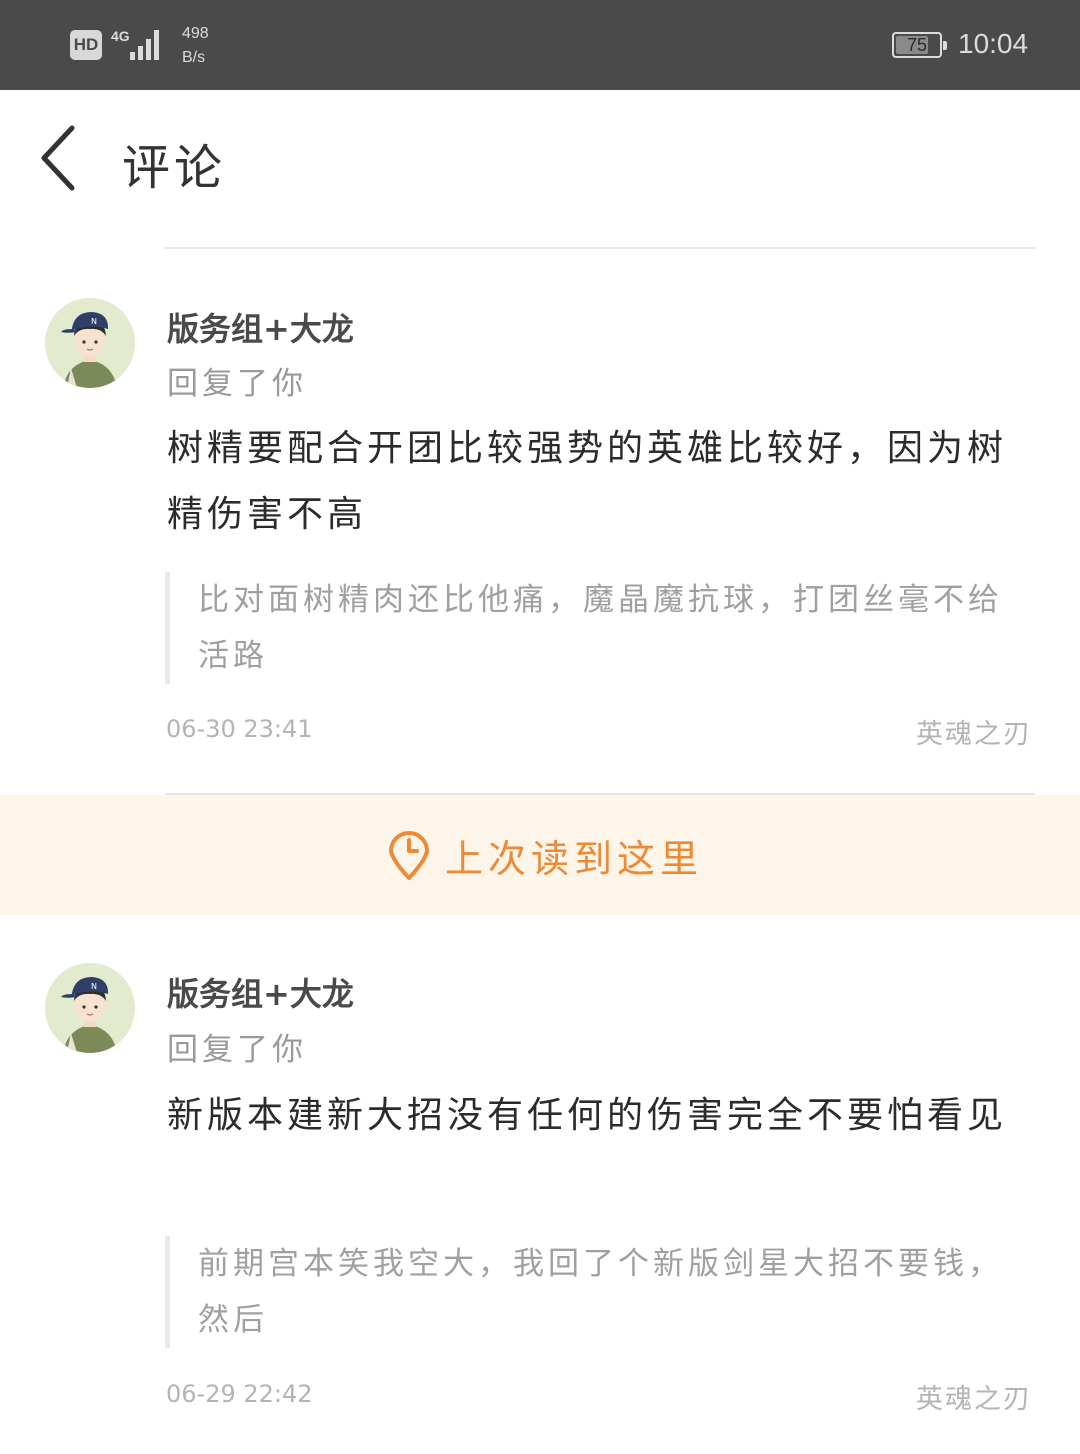 The image size is (1080, 1454). I want to click on comment-time: 06-30 23:41, so click(239, 729).